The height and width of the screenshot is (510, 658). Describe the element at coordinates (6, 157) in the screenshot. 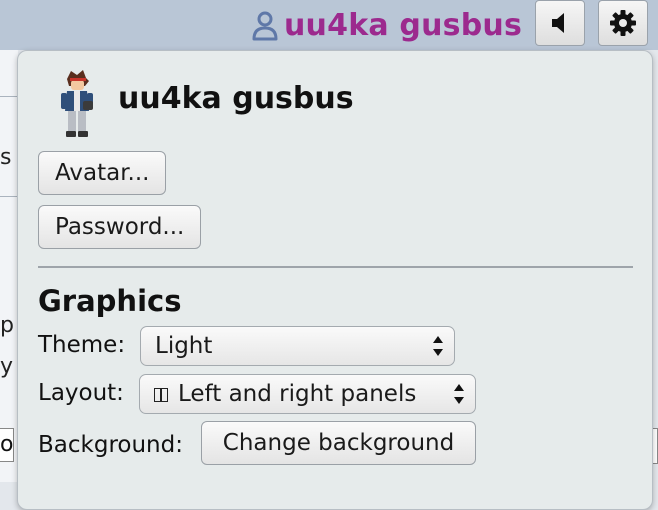

I see `background-text-fragment: s` at that location.